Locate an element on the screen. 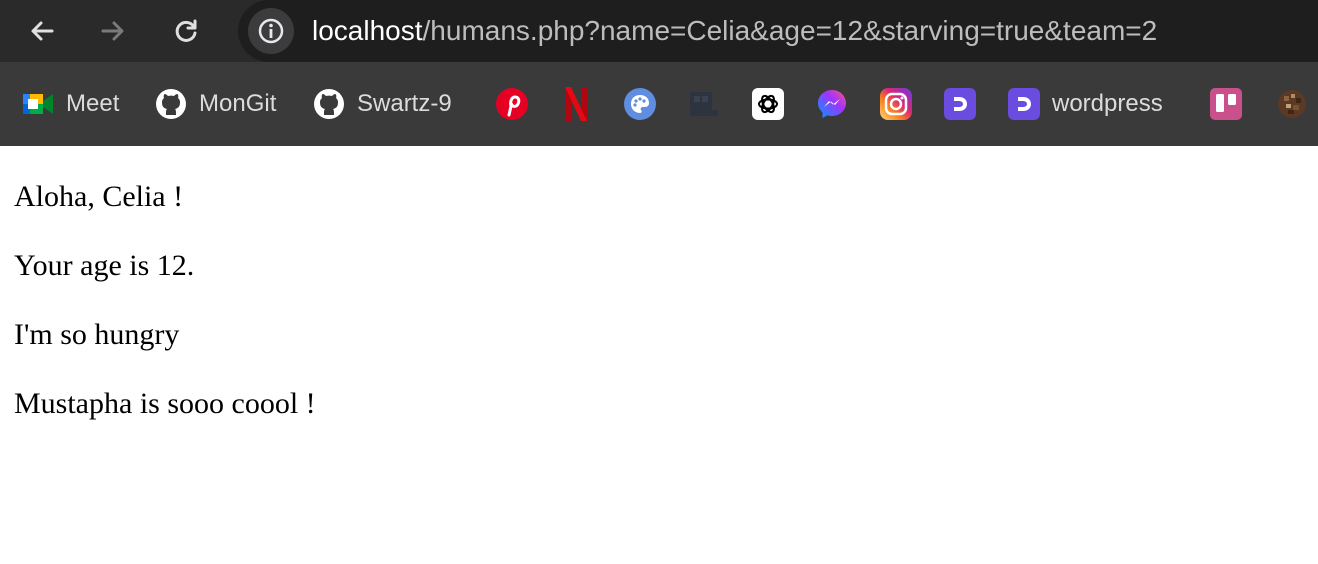  site-info-button is located at coordinates (271, 31).